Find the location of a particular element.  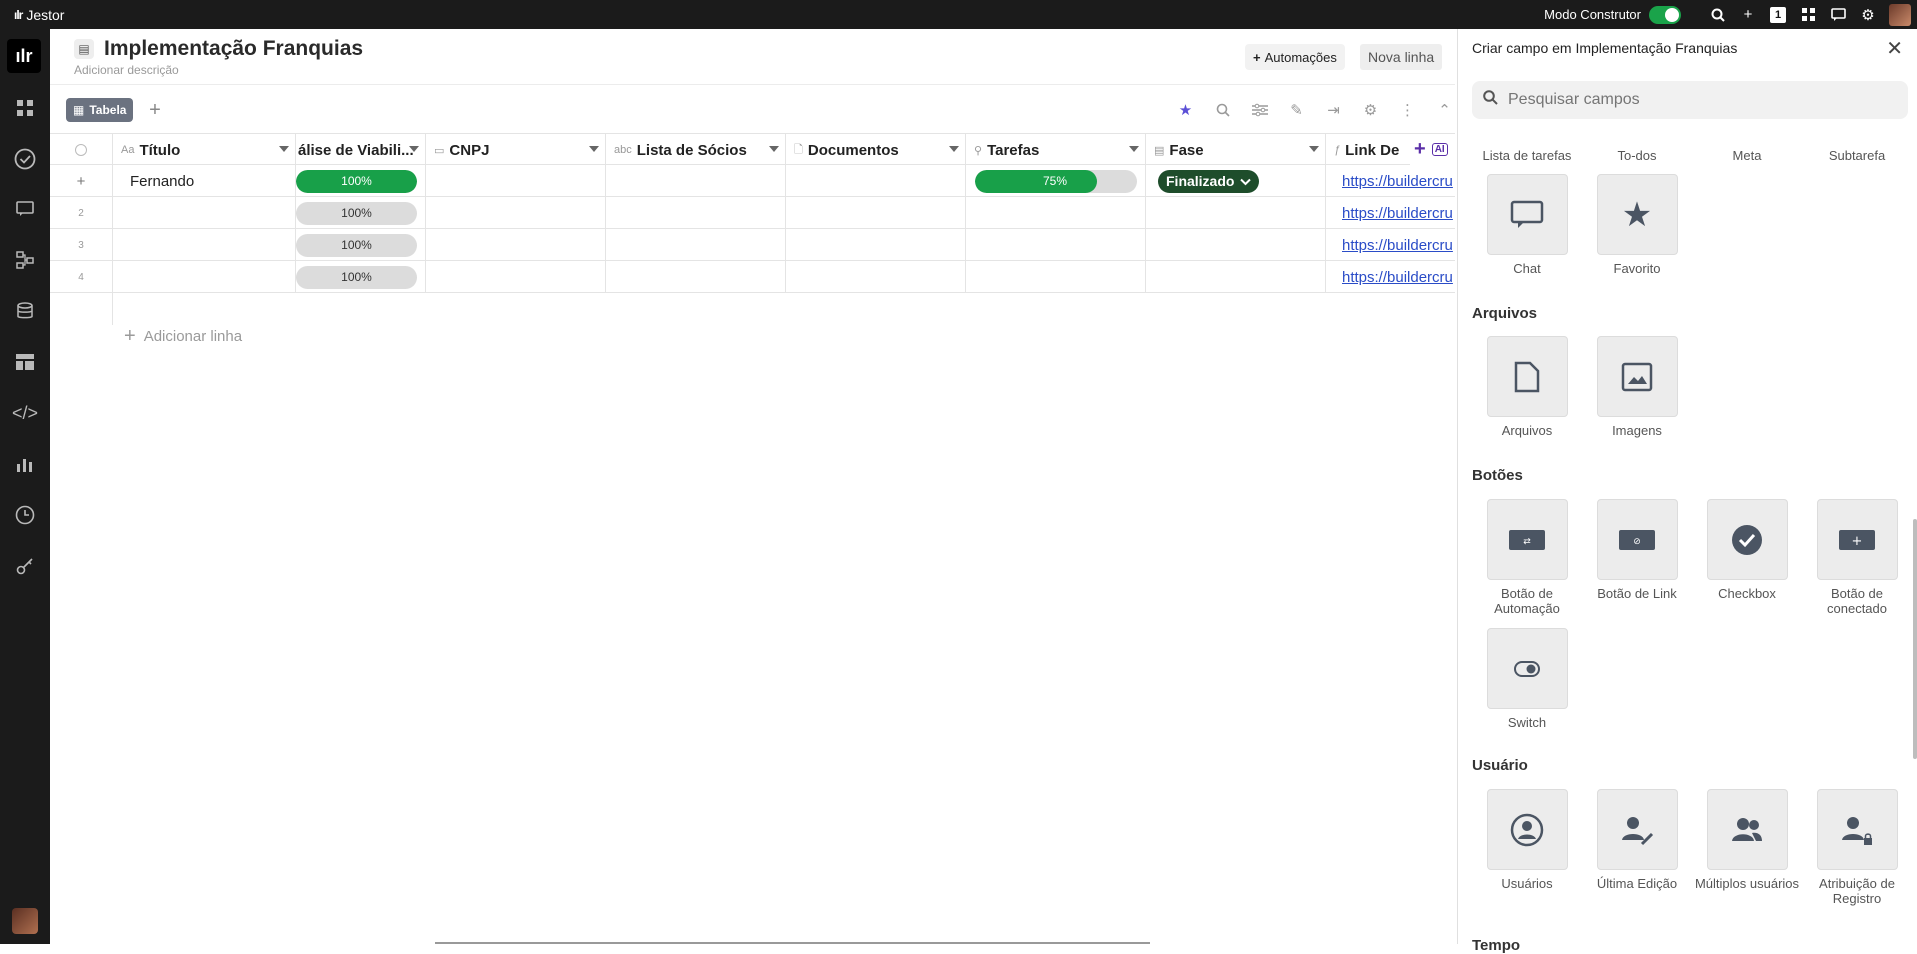

automations-button: + Automações is located at coordinates (1295, 57).